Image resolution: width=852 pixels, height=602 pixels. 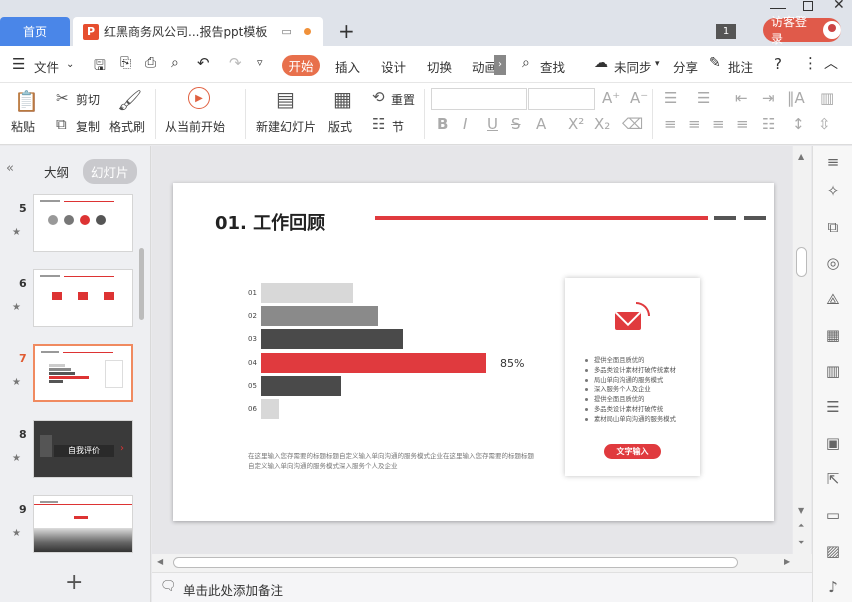 What do you see at coordinates (342, 99) in the screenshot?
I see `layout-icon: ▦` at bounding box center [342, 99].